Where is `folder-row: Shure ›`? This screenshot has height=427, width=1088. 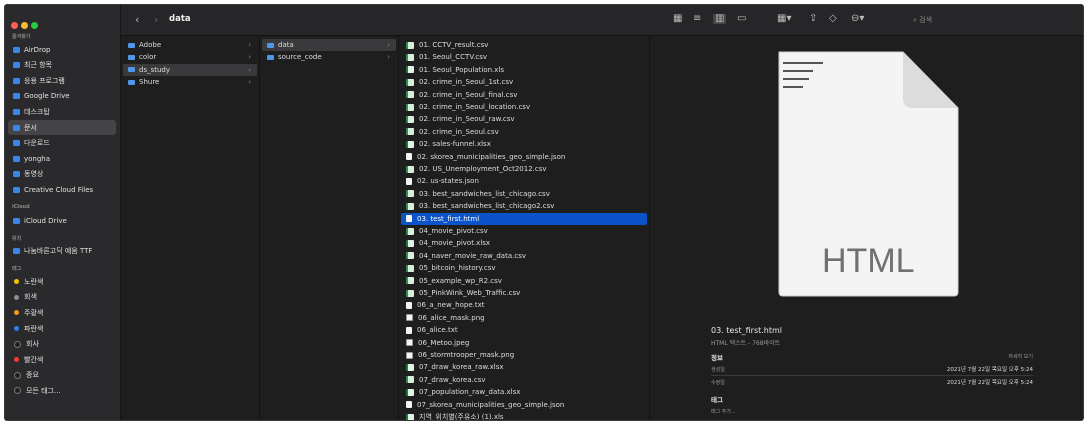
folder-row: Shure › is located at coordinates (190, 82).